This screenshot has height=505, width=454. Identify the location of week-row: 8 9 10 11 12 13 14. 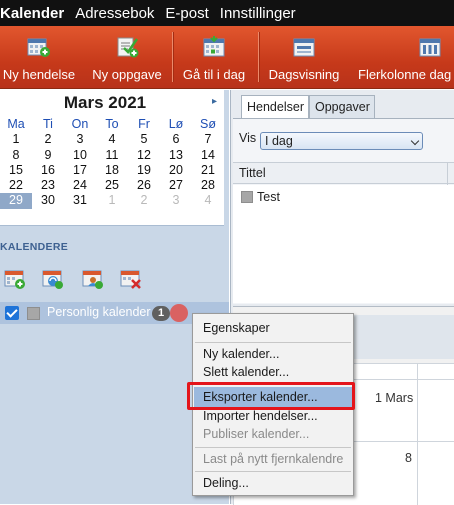
(112, 155).